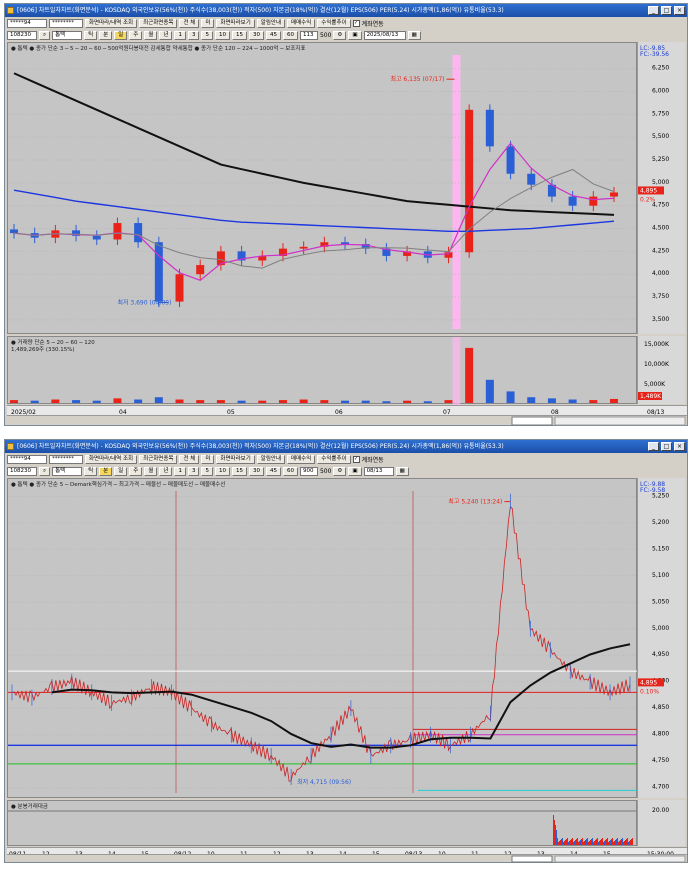  What do you see at coordinates (660, 136) in the screenshot?
I see `price-tick-label: 5,500` at bounding box center [660, 136].